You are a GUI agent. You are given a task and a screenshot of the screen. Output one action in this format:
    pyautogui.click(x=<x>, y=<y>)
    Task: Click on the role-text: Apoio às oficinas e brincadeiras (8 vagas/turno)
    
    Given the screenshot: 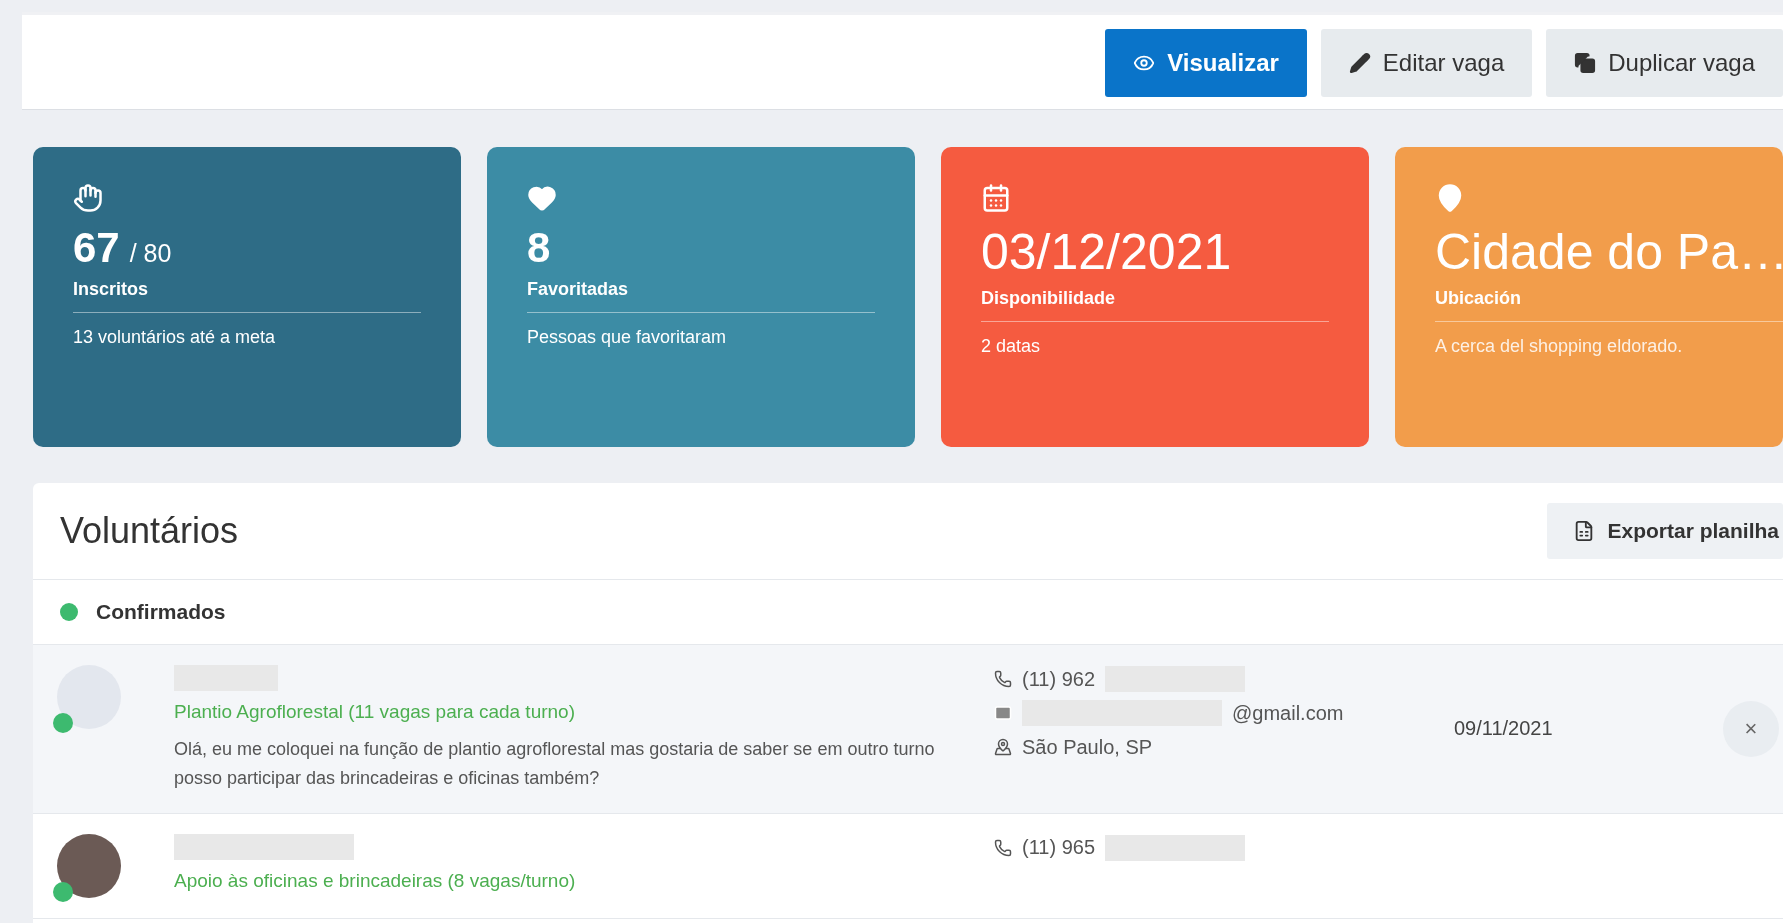 What is the action you would take?
    pyautogui.click(x=375, y=880)
    